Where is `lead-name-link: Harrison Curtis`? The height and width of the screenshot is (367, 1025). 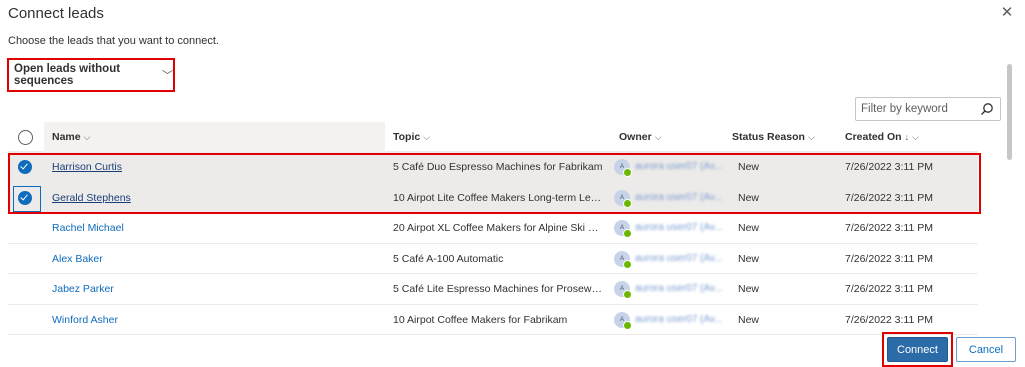
lead-name-link: Harrison Curtis is located at coordinates (217, 167).